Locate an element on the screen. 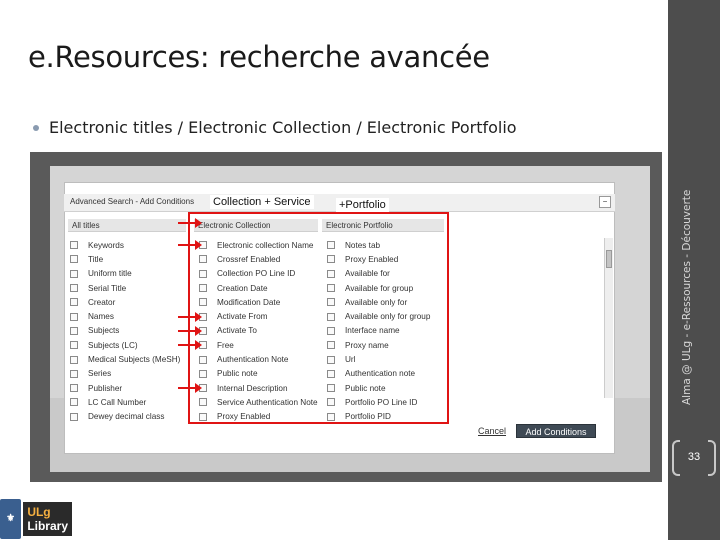 The height and width of the screenshot is (540, 720). scrollbar-thumb is located at coordinates (609, 259).